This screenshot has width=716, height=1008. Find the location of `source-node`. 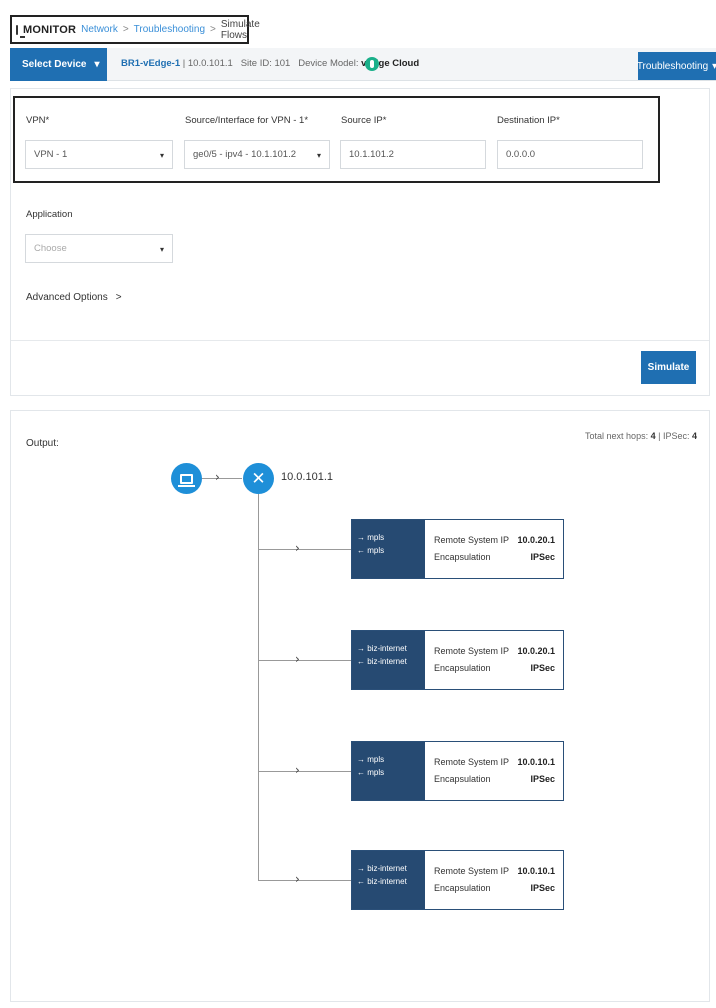

source-node is located at coordinates (186, 478).